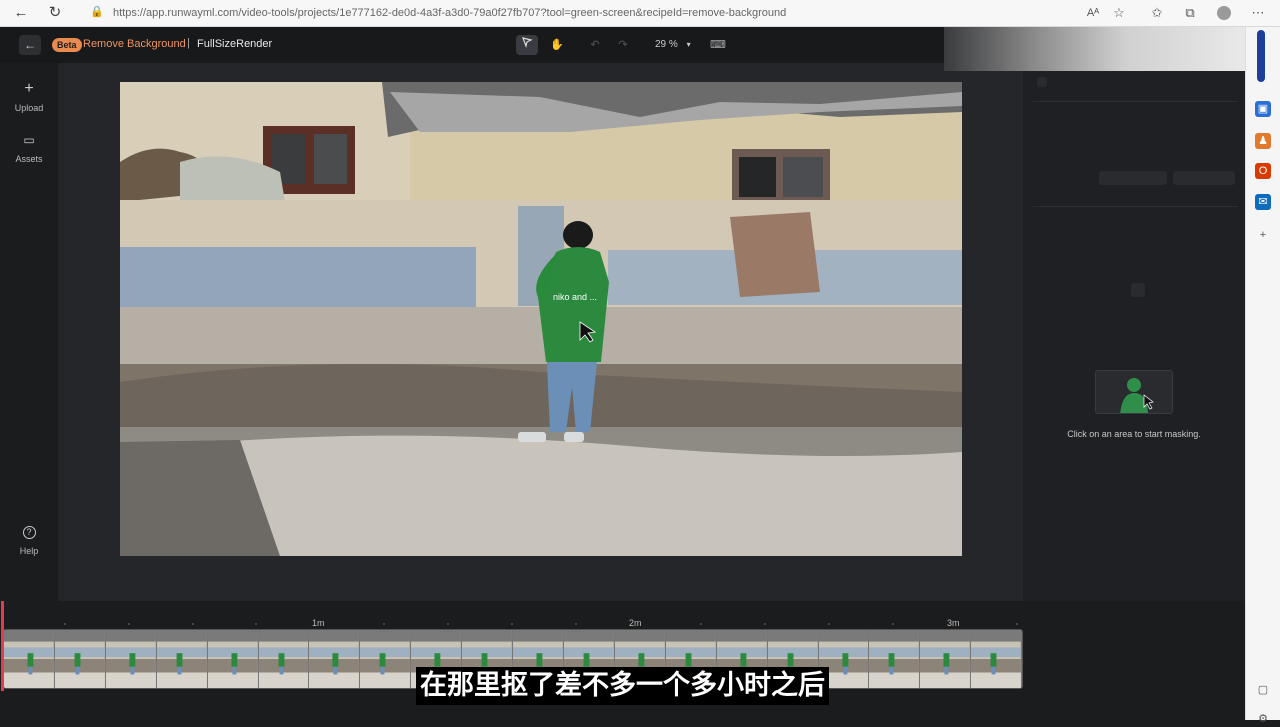 Image resolution: width=1280 pixels, height=727 pixels. What do you see at coordinates (623, 45) in the screenshot?
I see `redo-icon: ↷` at bounding box center [623, 45].